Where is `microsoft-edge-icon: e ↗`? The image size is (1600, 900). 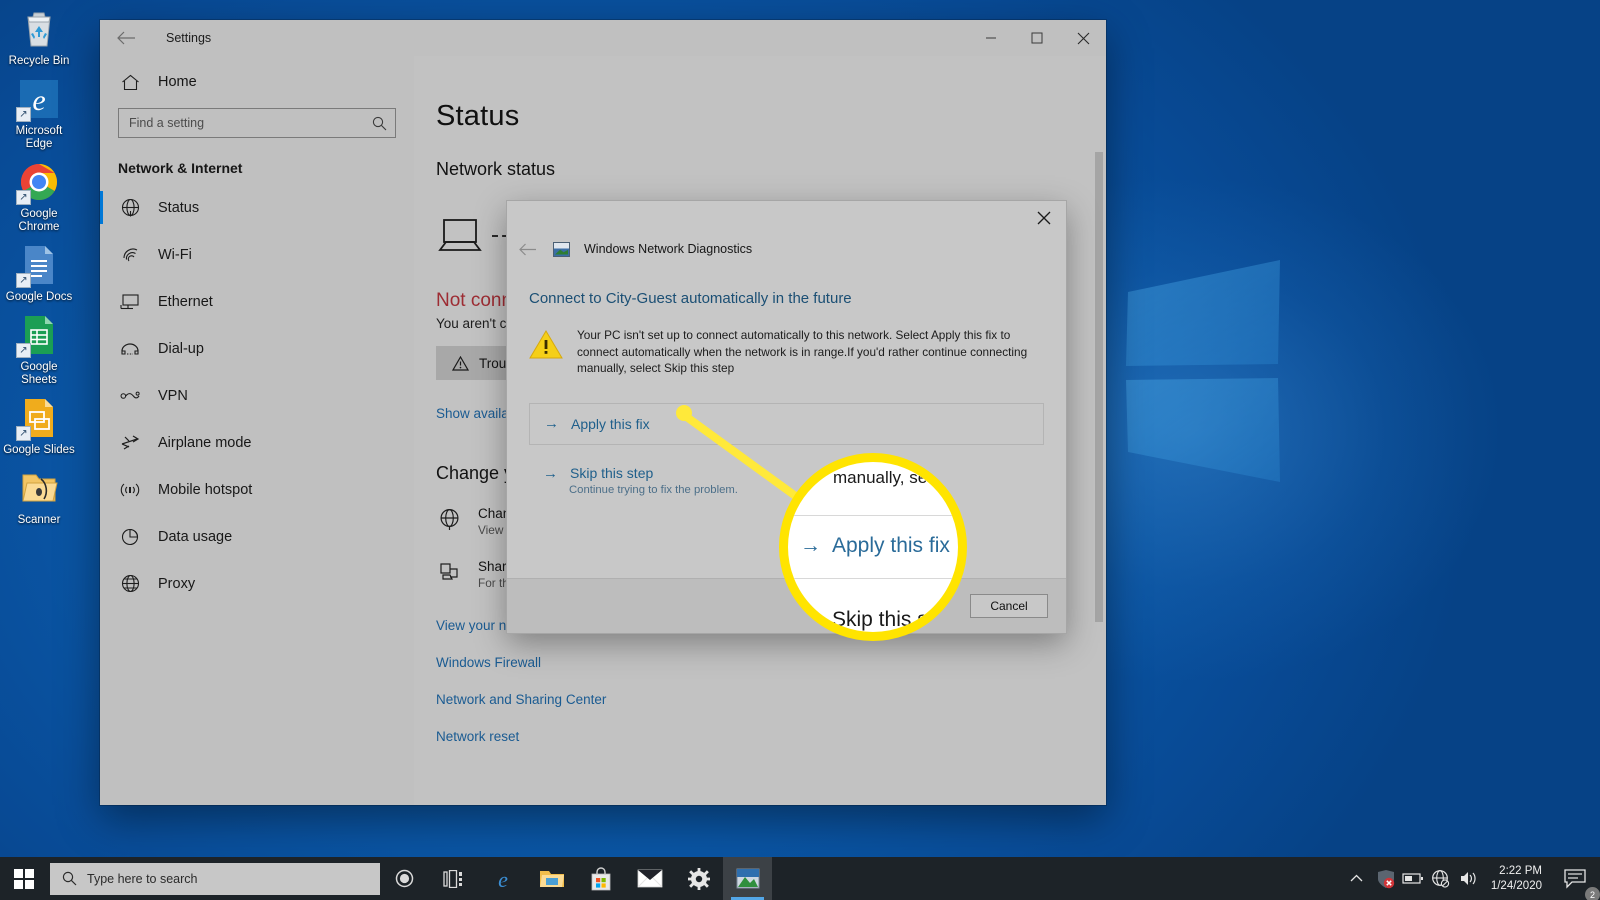
microsoft-edge-icon: e ↗ is located at coordinates (39, 99).